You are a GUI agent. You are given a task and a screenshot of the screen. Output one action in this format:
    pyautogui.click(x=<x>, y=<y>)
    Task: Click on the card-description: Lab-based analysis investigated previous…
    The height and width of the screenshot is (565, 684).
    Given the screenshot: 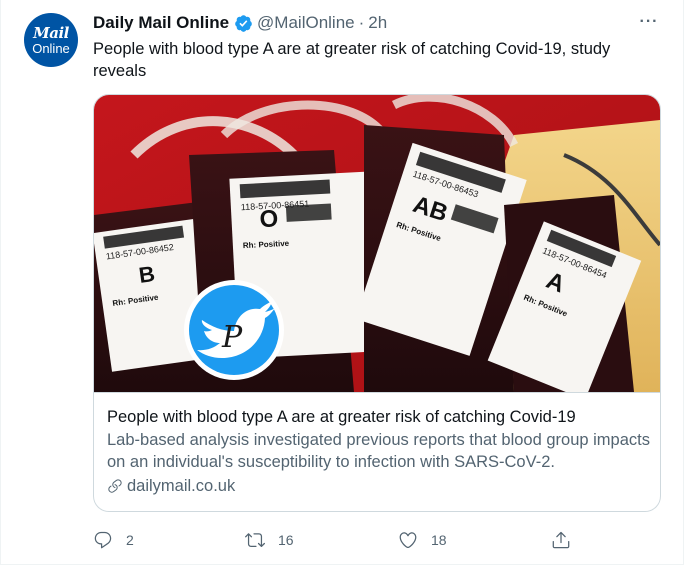 What is the action you would take?
    pyautogui.click(x=378, y=451)
    